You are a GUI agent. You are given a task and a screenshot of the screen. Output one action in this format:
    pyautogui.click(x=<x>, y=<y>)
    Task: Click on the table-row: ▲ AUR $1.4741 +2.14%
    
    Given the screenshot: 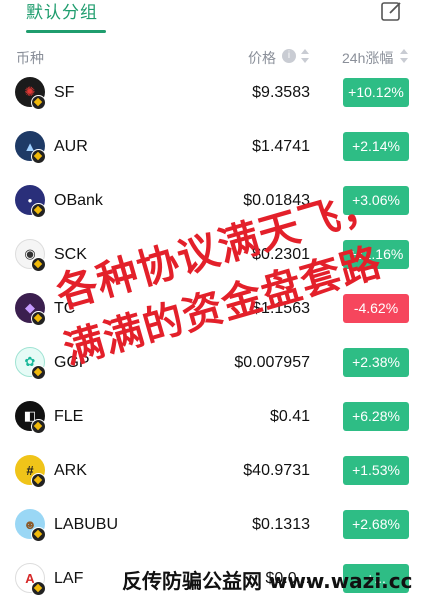 What is the action you would take?
    pyautogui.click(x=213, y=148)
    